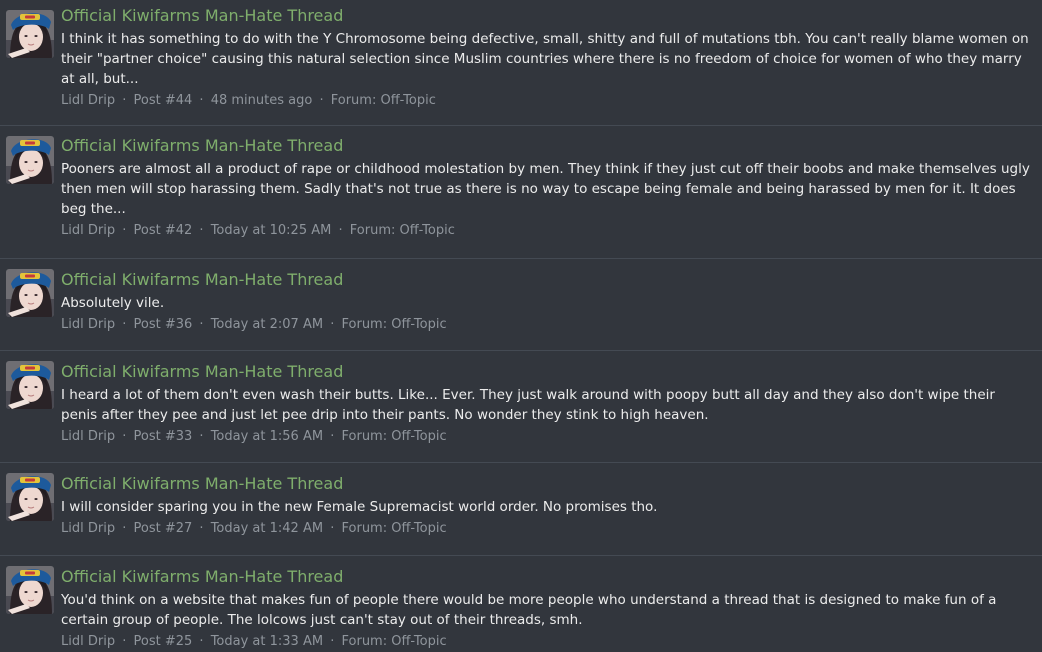 This screenshot has height=652, width=1042. What do you see at coordinates (267, 324) in the screenshot?
I see `post-time: Today at 2:07 AM` at bounding box center [267, 324].